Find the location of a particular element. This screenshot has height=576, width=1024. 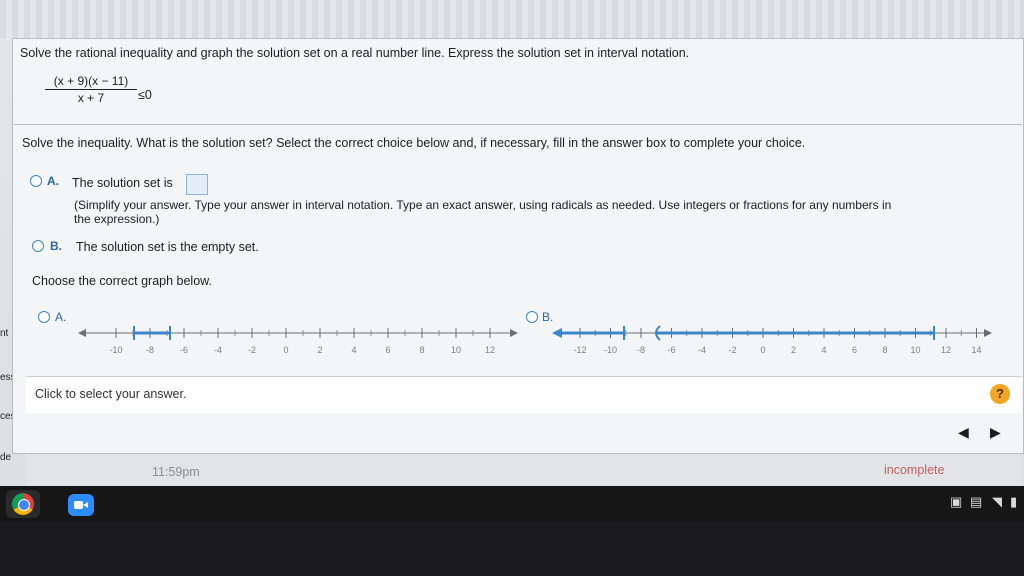

choice-b-text: The solution set is the empty set. is located at coordinates (167, 247).